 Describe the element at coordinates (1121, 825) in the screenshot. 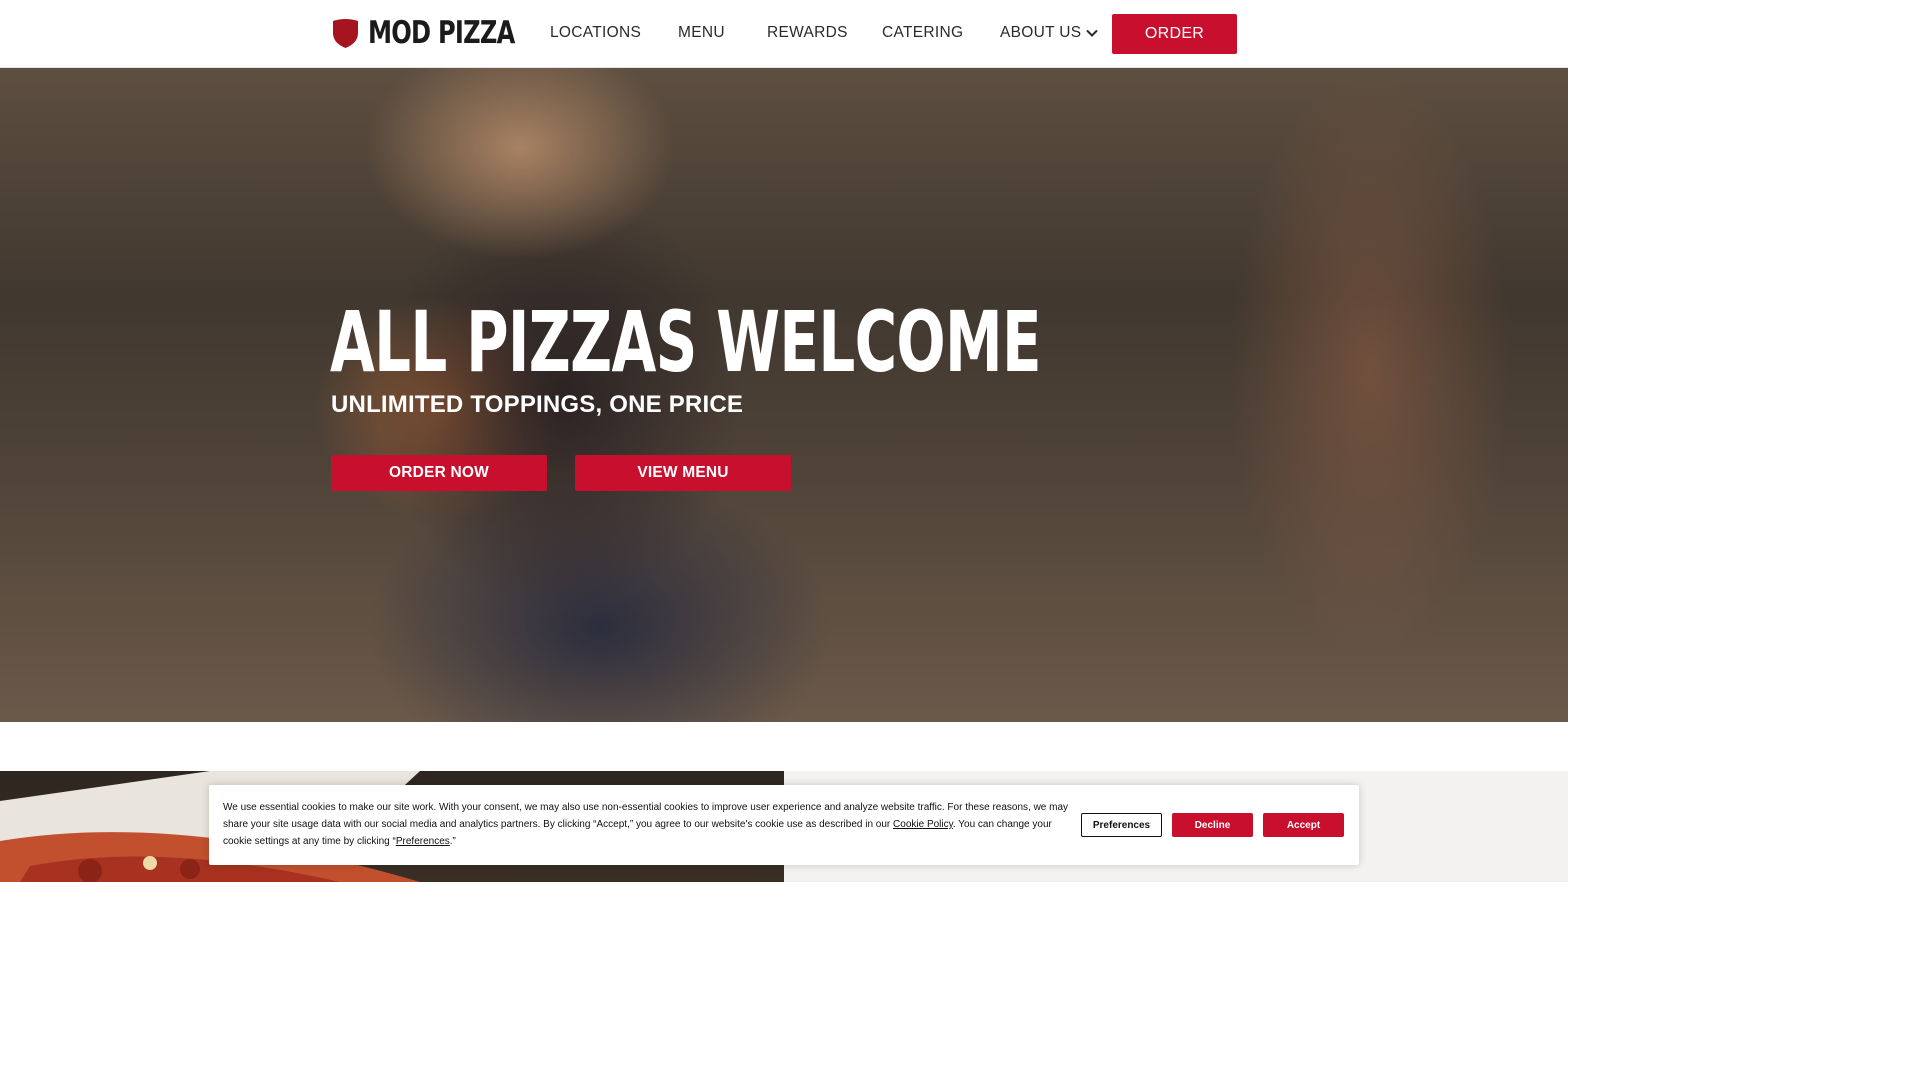

I see `preferences-button: Preferences` at that location.